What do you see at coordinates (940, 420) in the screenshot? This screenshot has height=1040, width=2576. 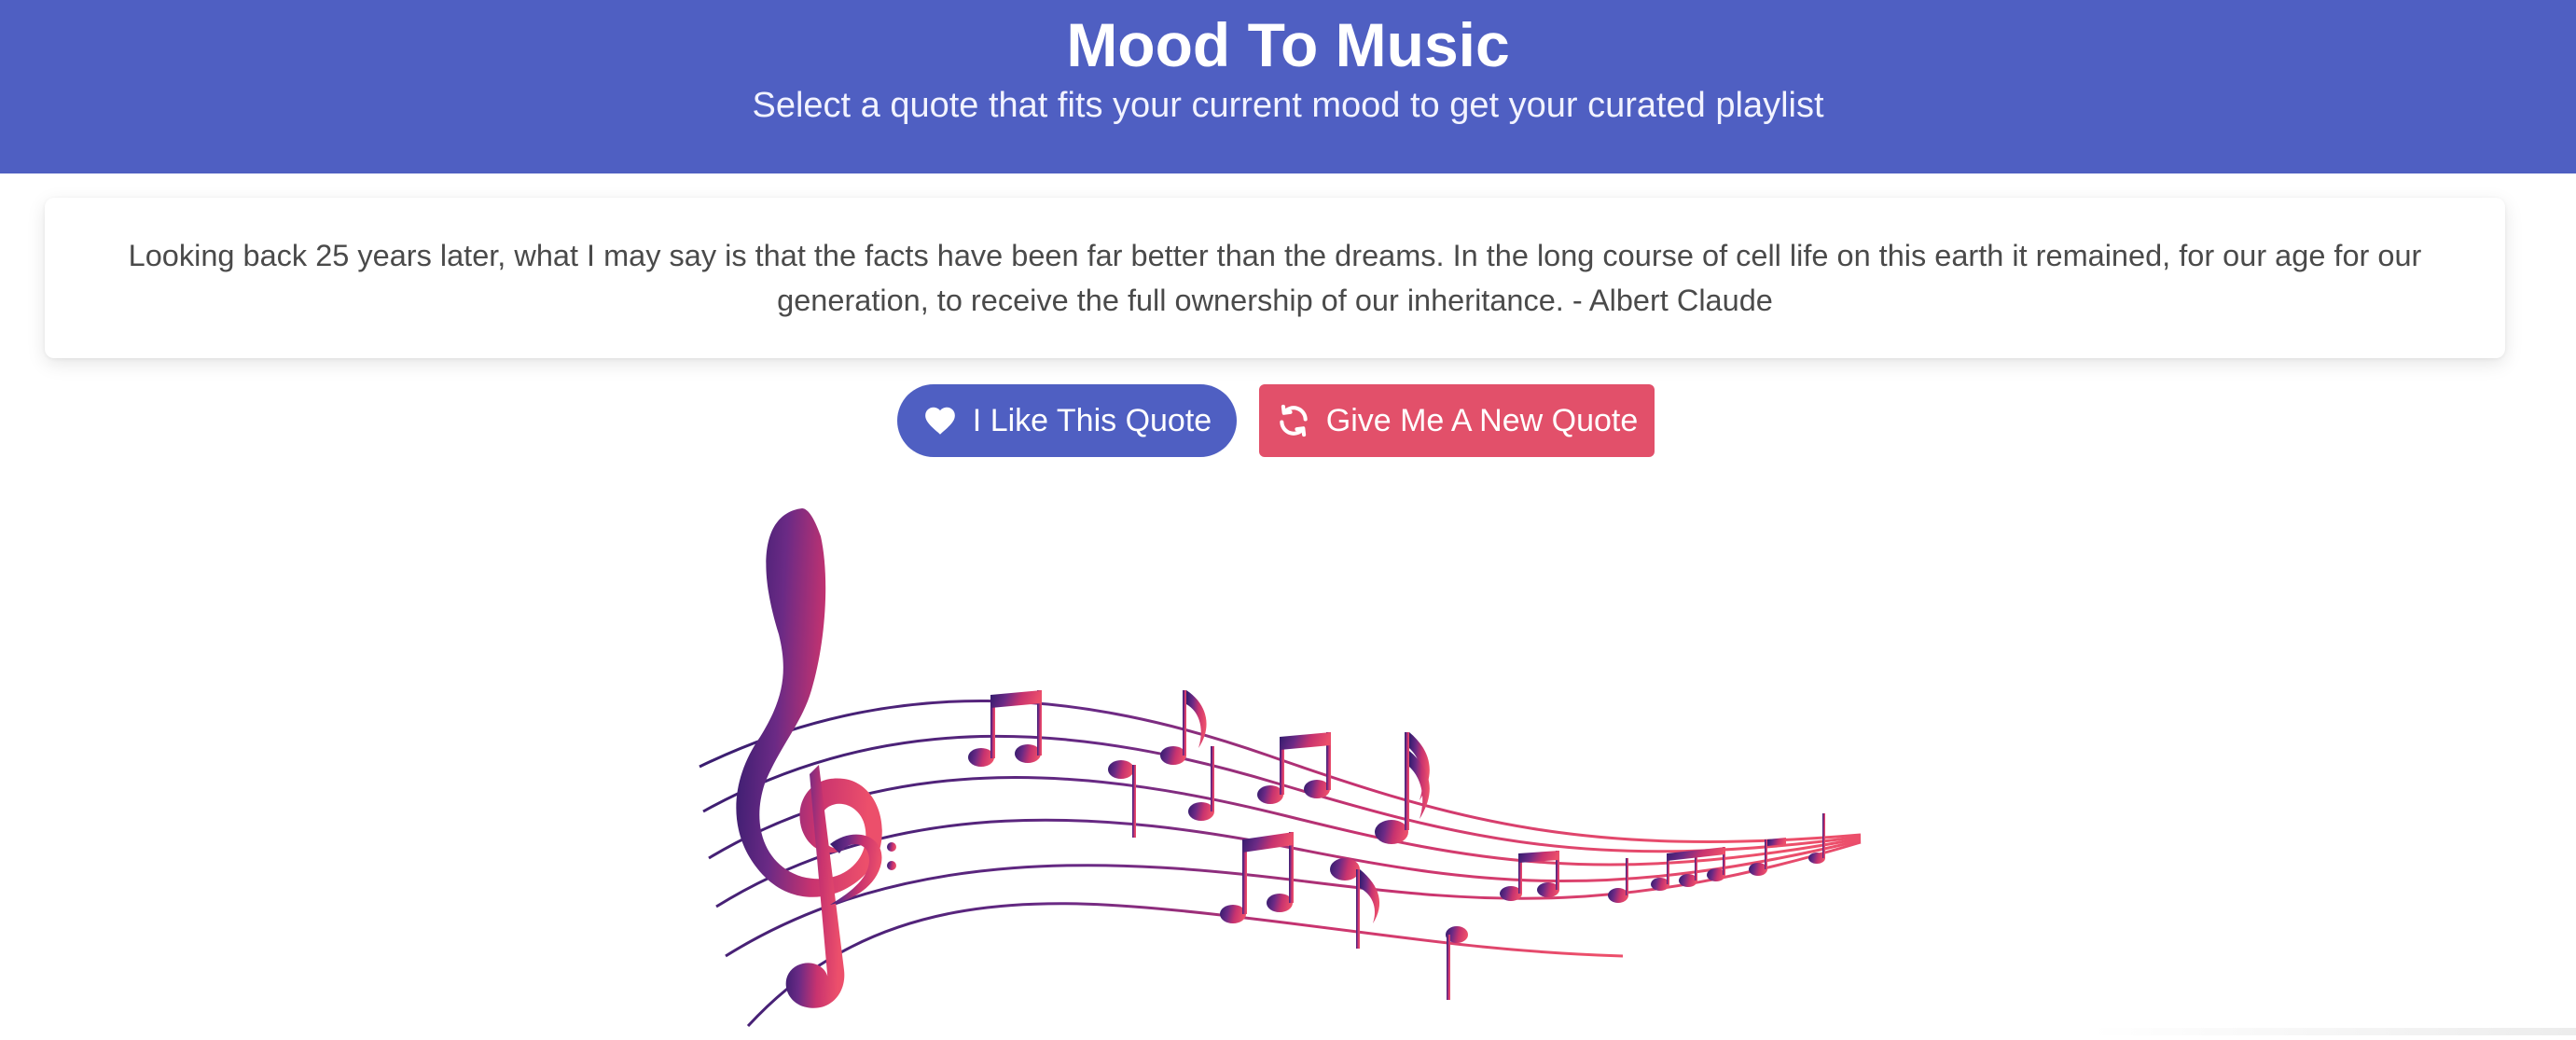 I see `heart-icon` at bounding box center [940, 420].